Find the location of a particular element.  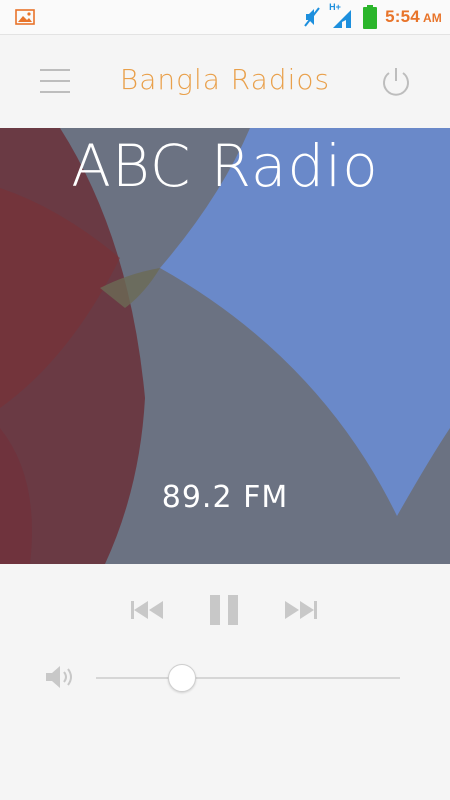

pause-icon is located at coordinates (224, 610).